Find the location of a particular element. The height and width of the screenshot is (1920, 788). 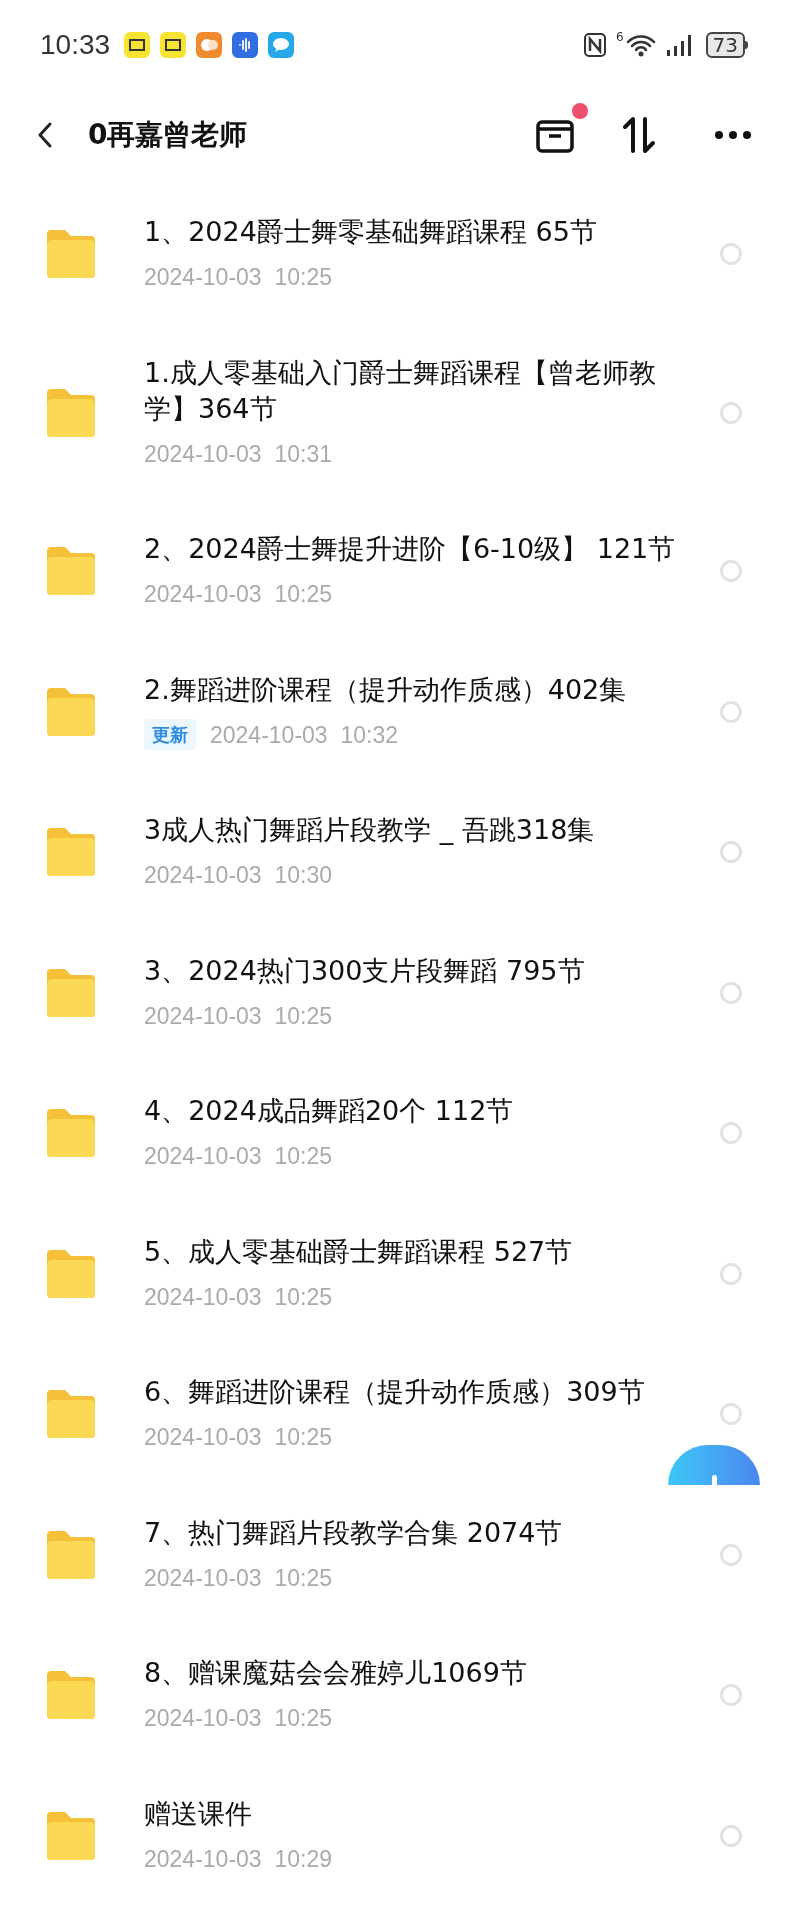

folder-name: 1.成人零基础入门爵士舞蹈课程【曾老师教学】364节 is located at coordinates (400, 390).